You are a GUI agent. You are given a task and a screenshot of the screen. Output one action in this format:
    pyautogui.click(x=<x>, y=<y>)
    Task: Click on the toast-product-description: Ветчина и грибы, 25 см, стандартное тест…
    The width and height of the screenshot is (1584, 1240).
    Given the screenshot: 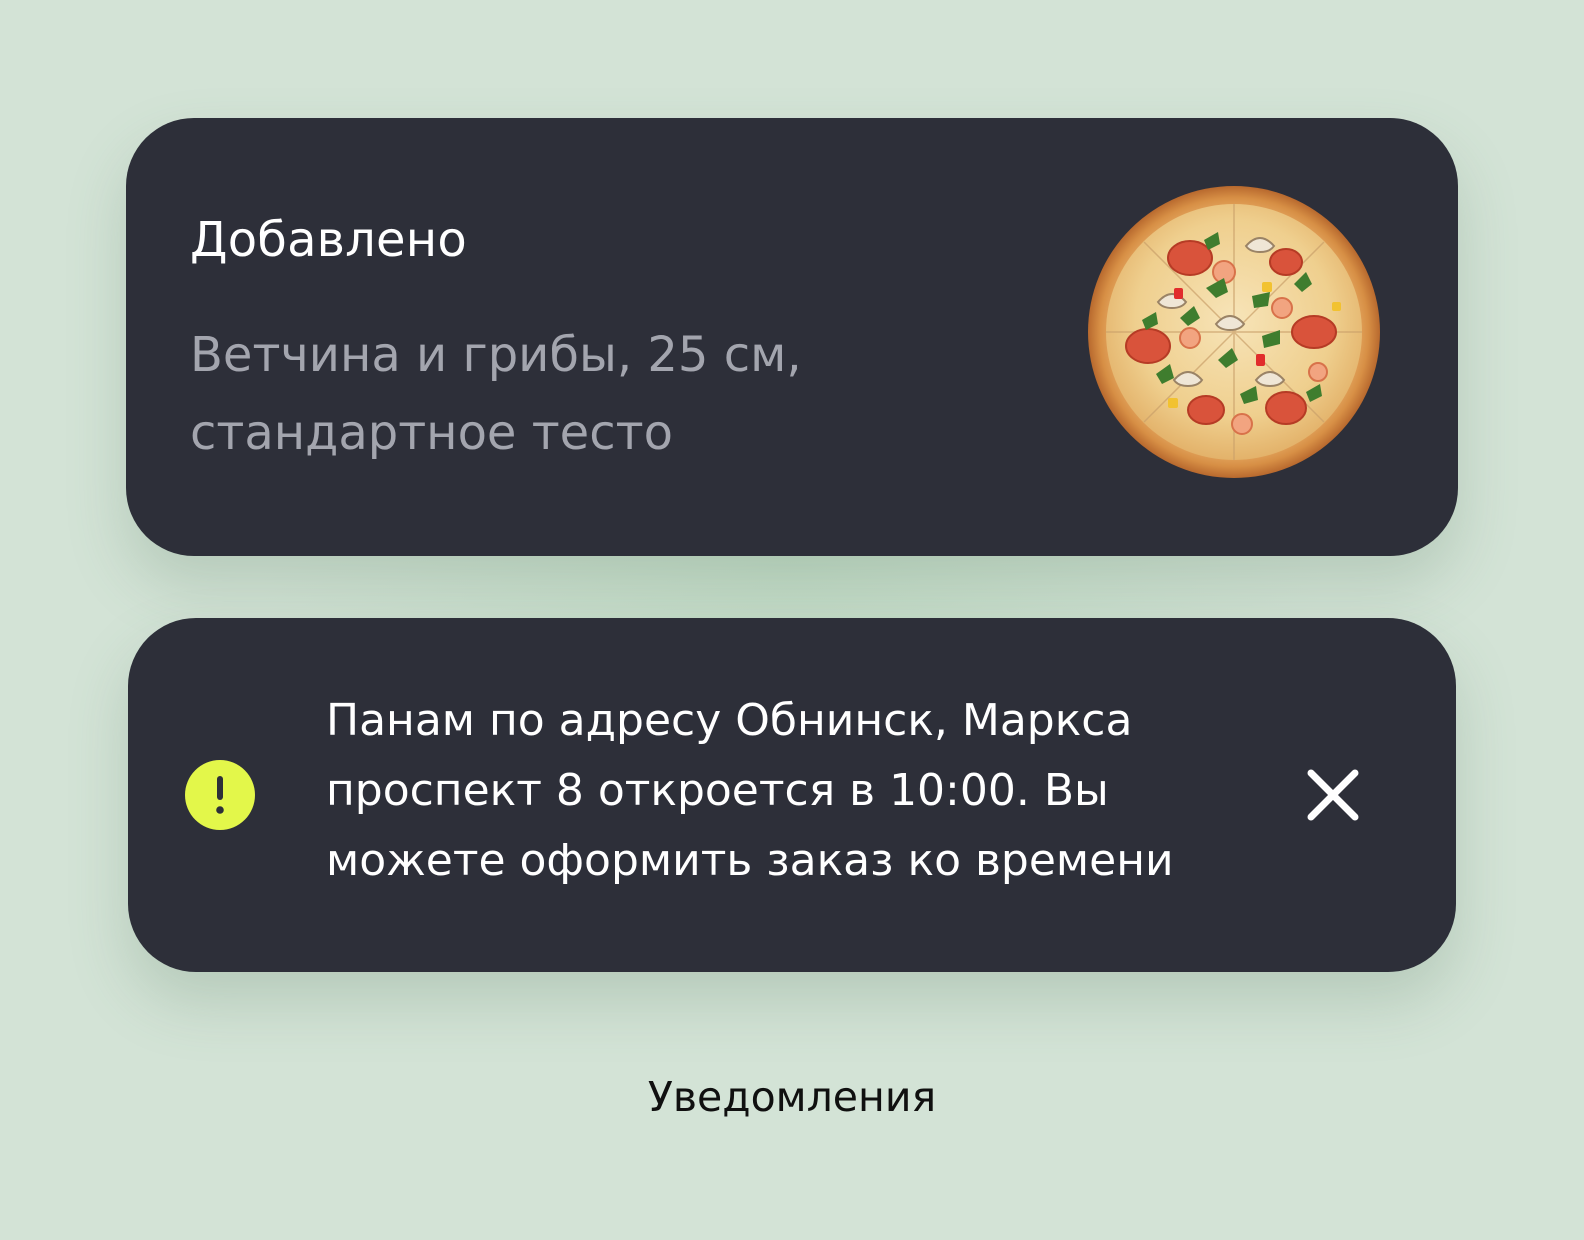 What is the action you would take?
    pyautogui.click(x=496, y=394)
    